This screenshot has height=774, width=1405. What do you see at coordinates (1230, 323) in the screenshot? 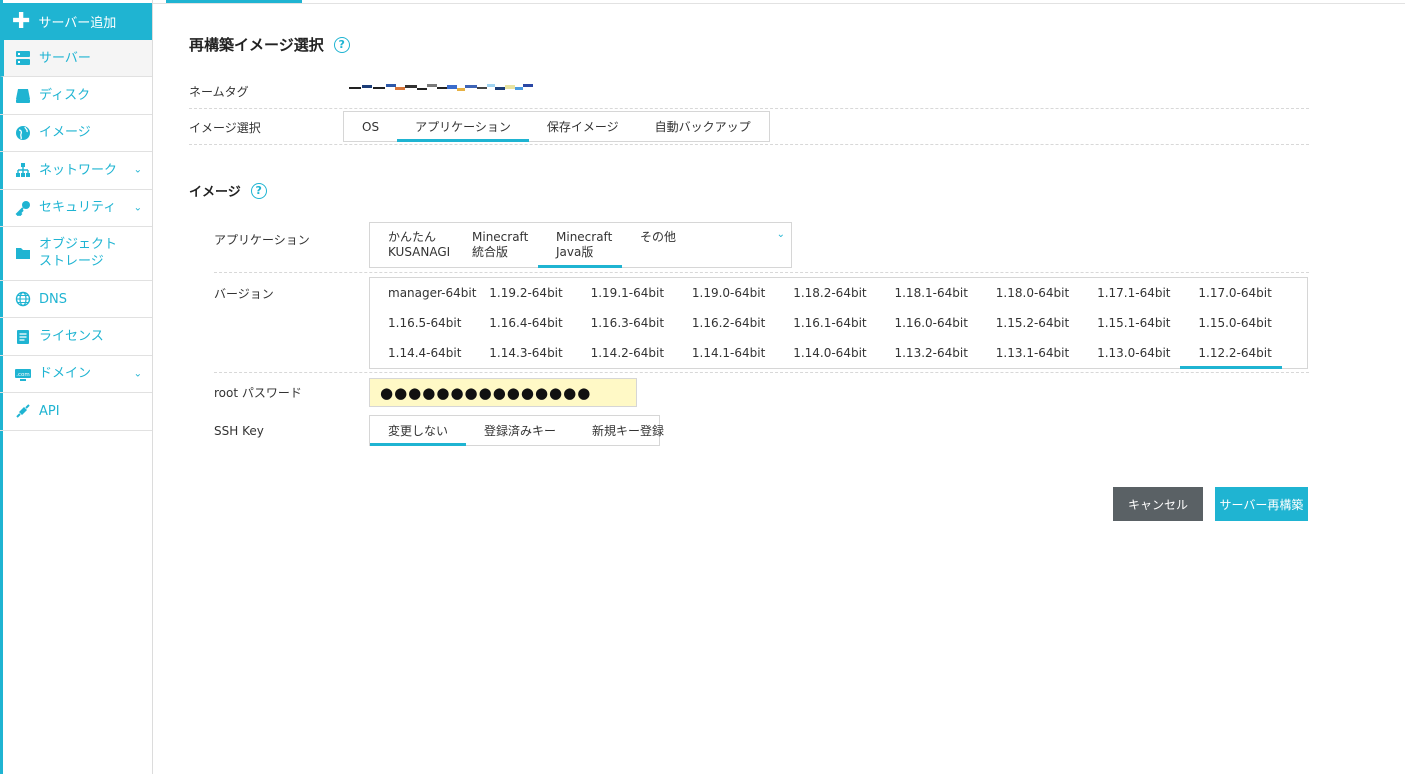
I see `version-option: 1.15.0-64bit` at bounding box center [1230, 323].